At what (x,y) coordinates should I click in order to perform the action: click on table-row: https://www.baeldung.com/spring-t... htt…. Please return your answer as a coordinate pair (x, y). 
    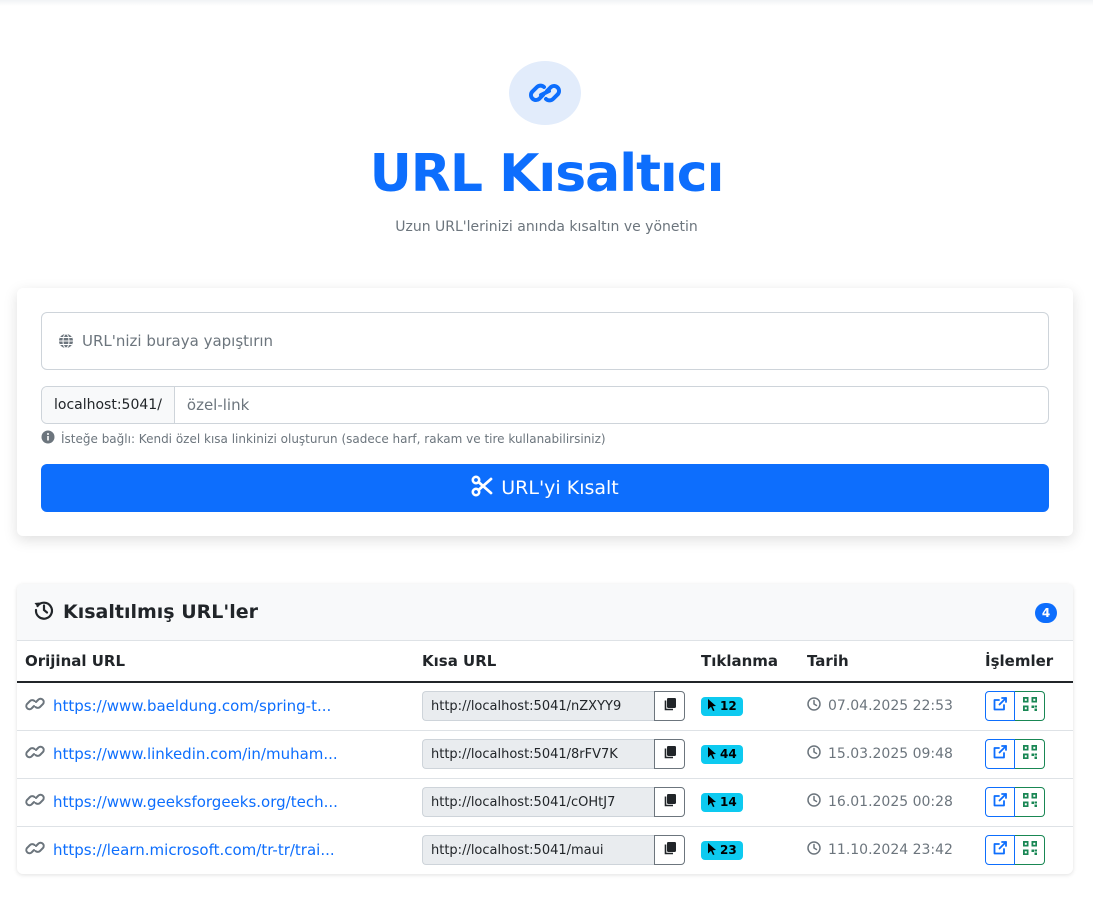
    Looking at the image, I should click on (545, 706).